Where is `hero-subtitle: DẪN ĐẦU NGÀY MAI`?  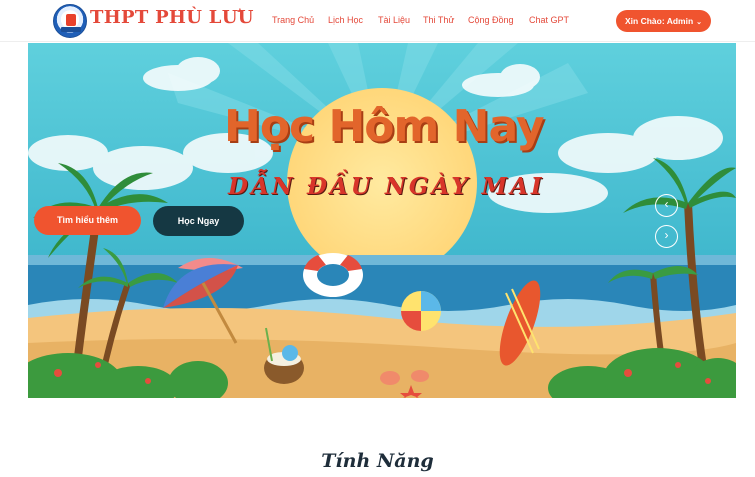
hero-subtitle: DẪN ĐẦU NGÀY MAI is located at coordinates (386, 186).